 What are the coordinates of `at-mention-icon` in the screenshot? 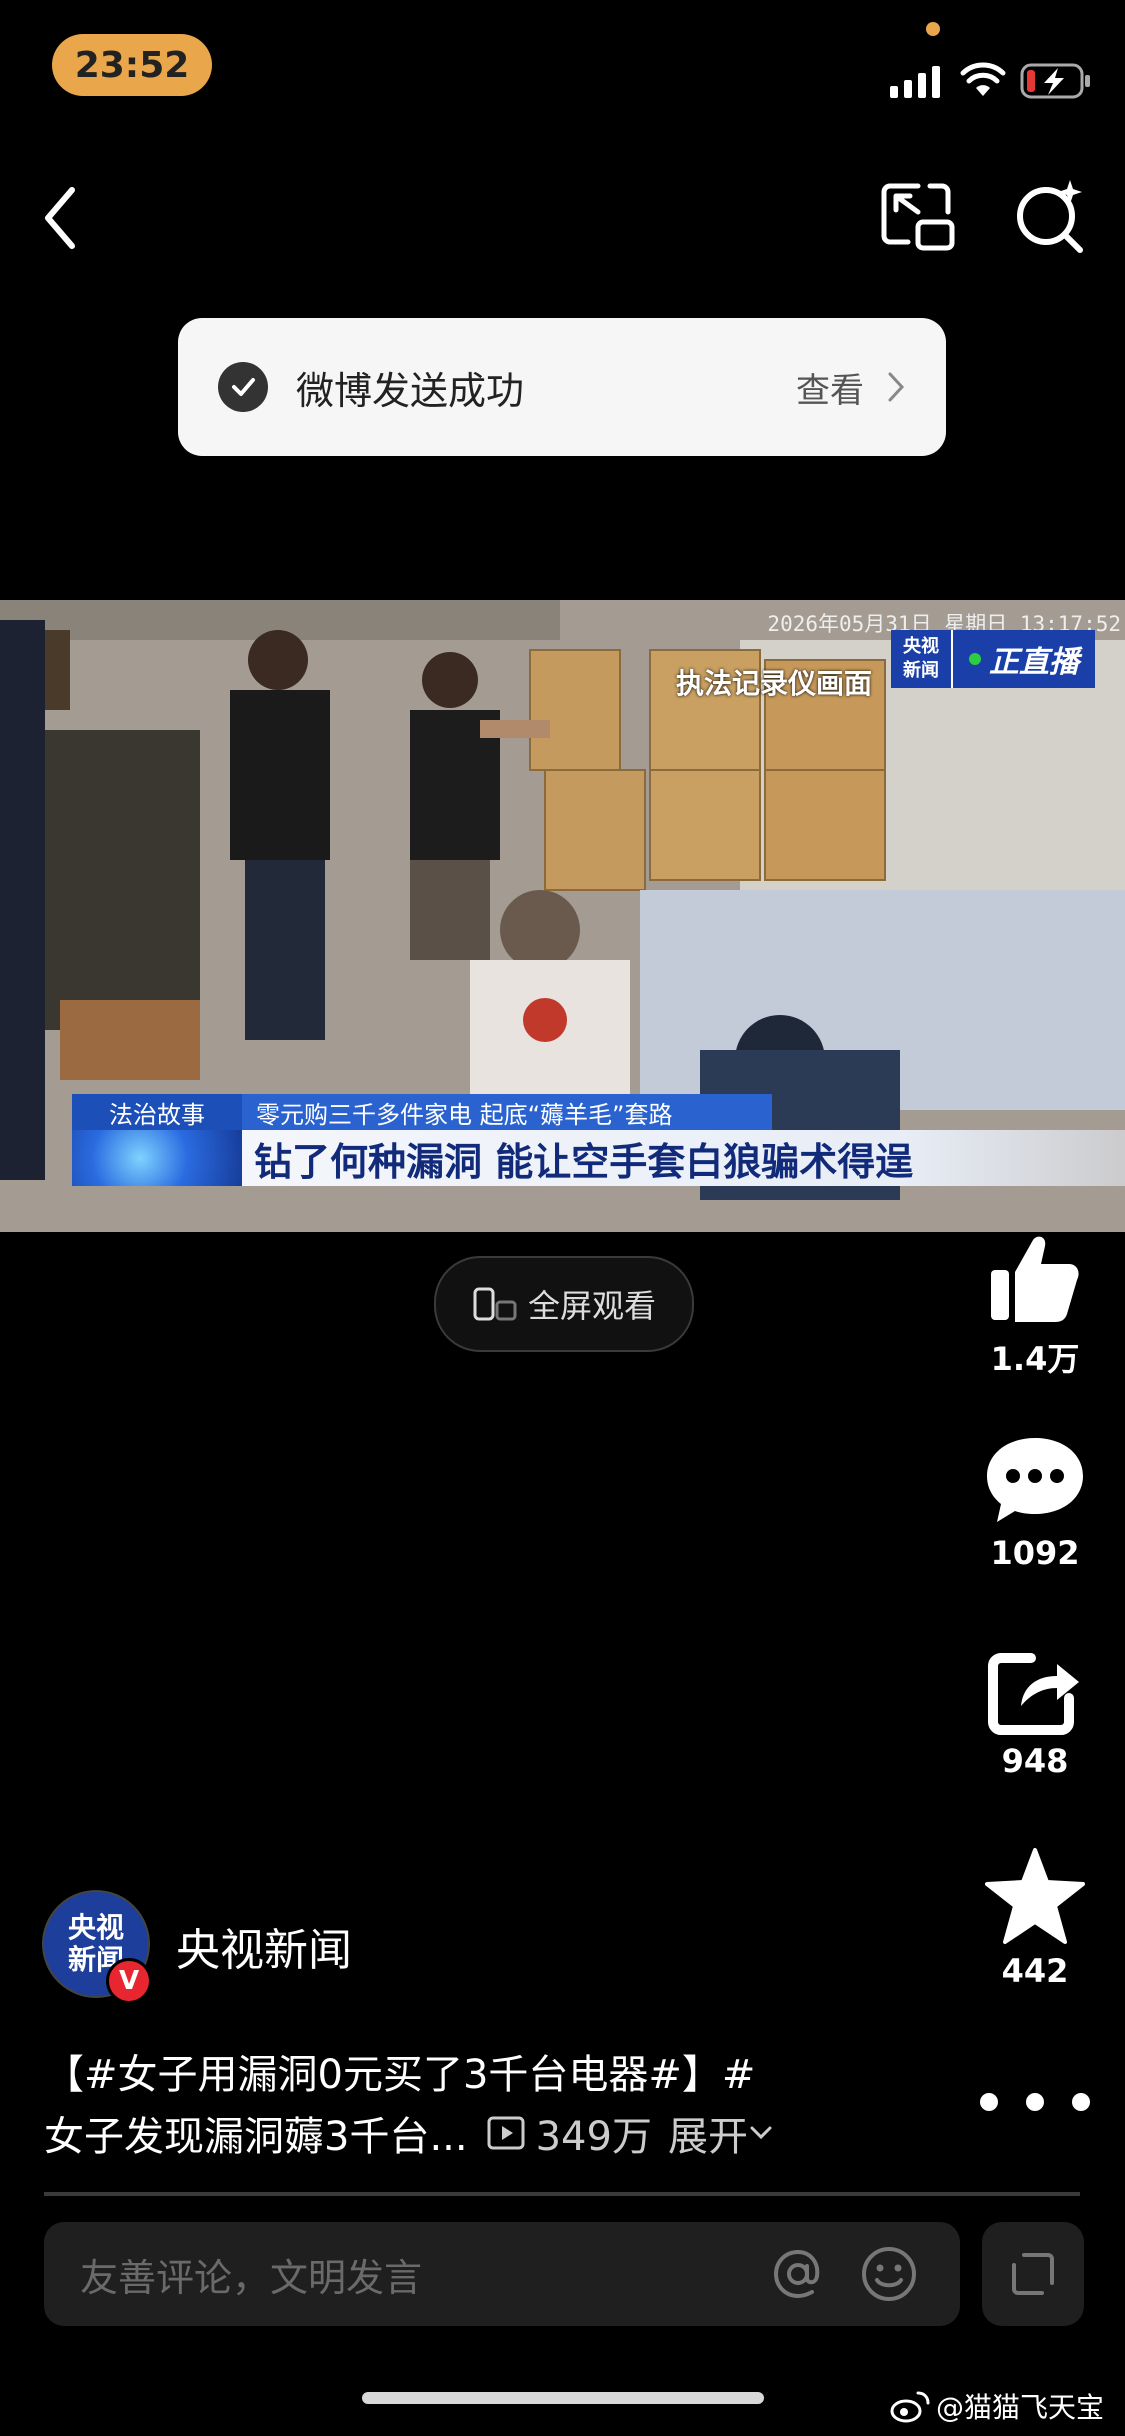 It's located at (798, 2274).